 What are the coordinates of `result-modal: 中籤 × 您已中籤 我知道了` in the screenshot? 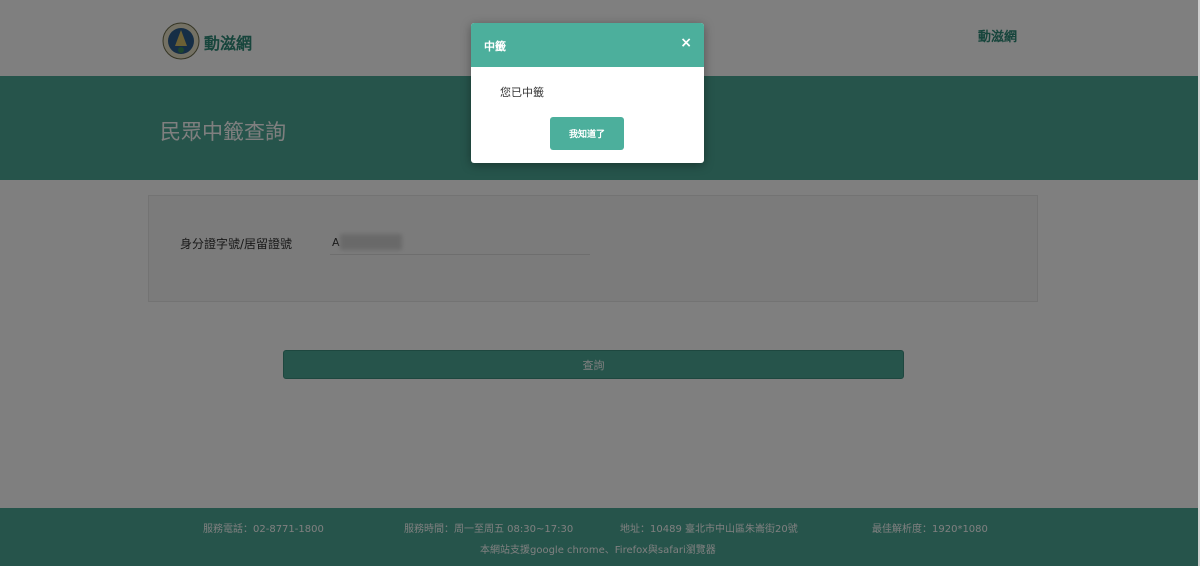 It's located at (587, 93).